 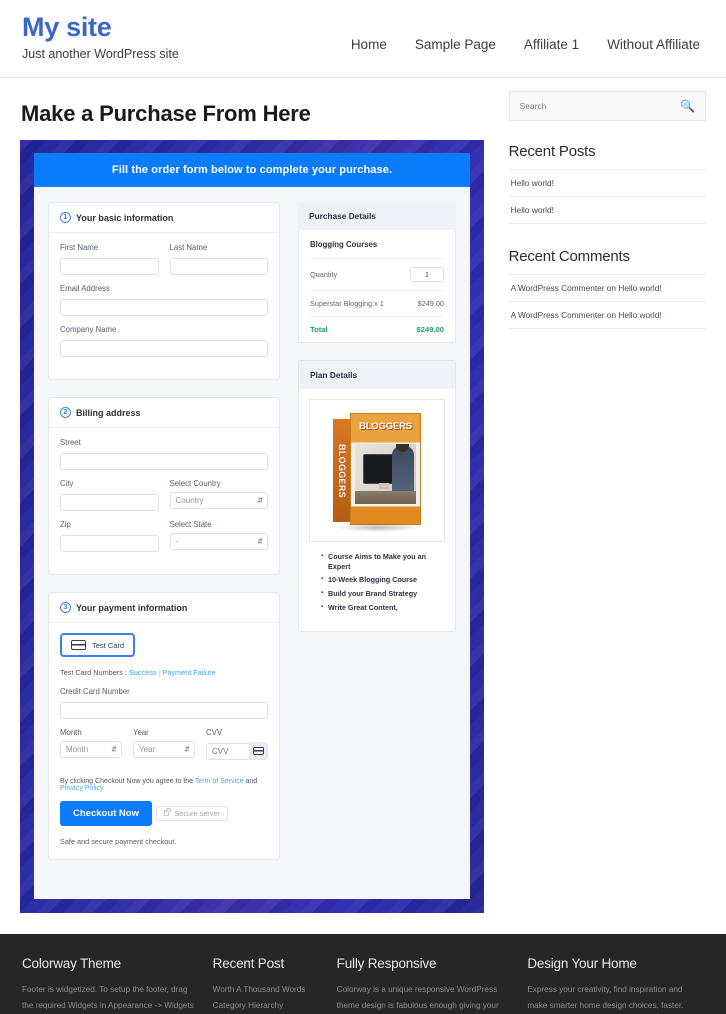 I want to click on secure-server-label: Secure server, so click(x=197, y=813).